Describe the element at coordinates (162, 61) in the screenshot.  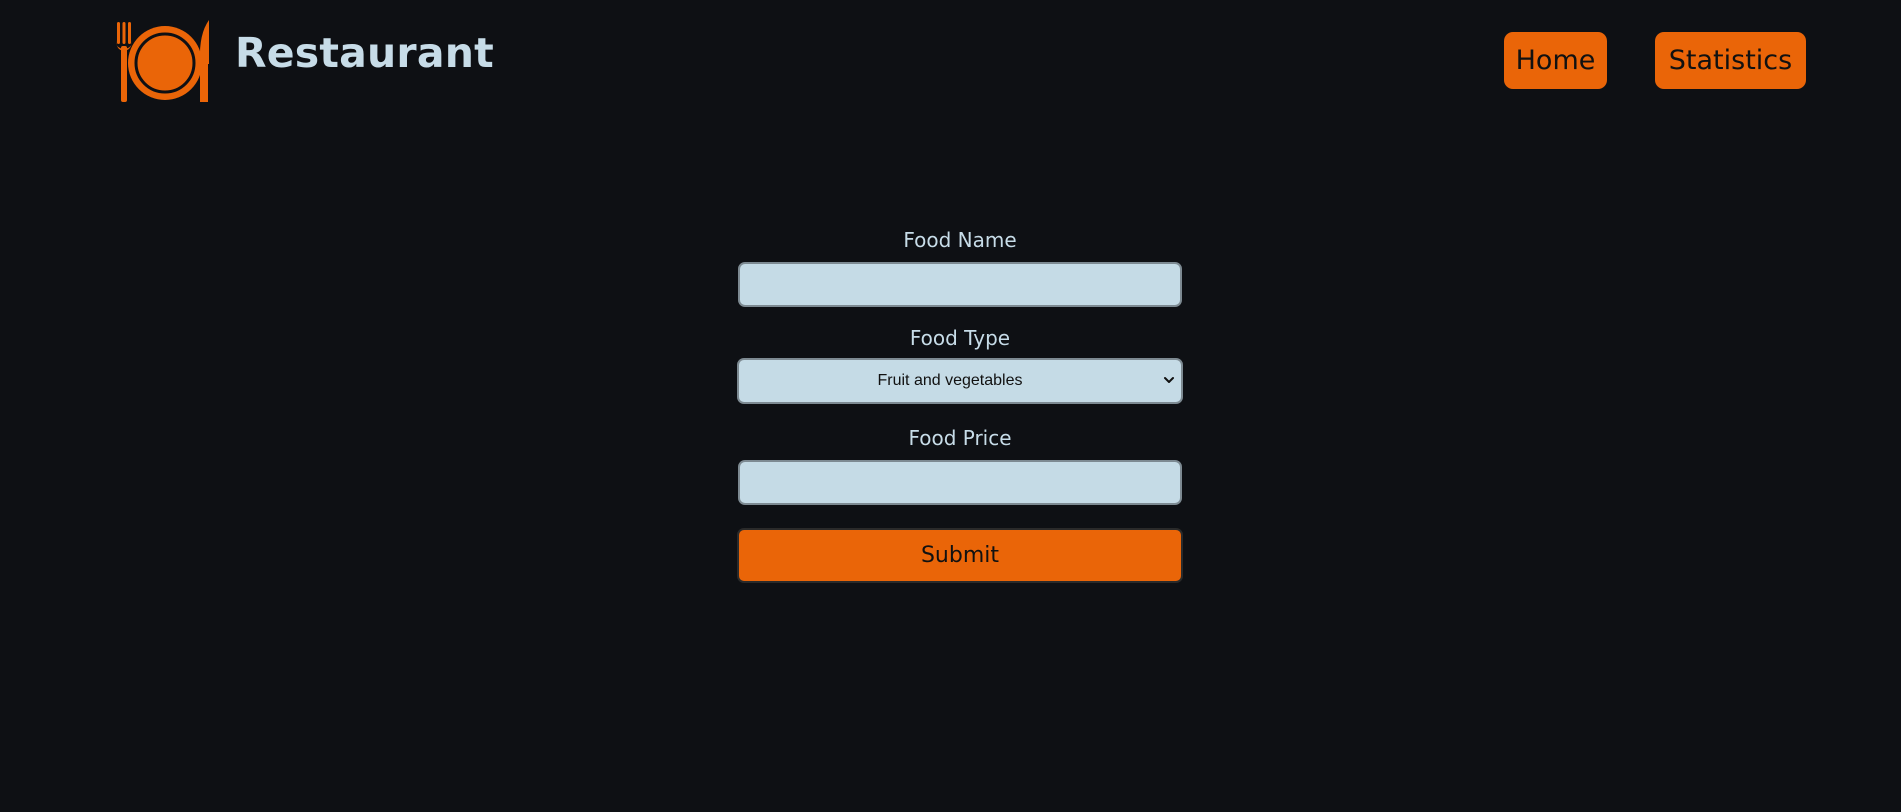
I see `plate-fork-knife-icon` at that location.